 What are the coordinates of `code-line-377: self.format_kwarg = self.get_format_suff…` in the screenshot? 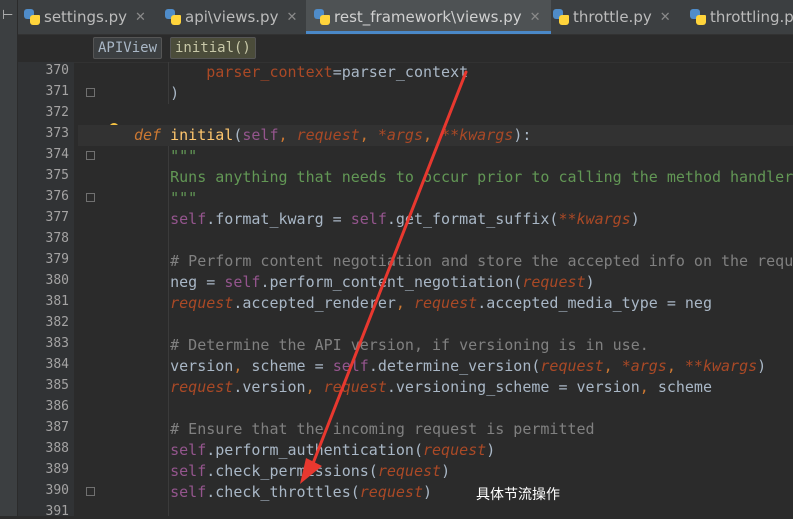 It's located at (405, 219).